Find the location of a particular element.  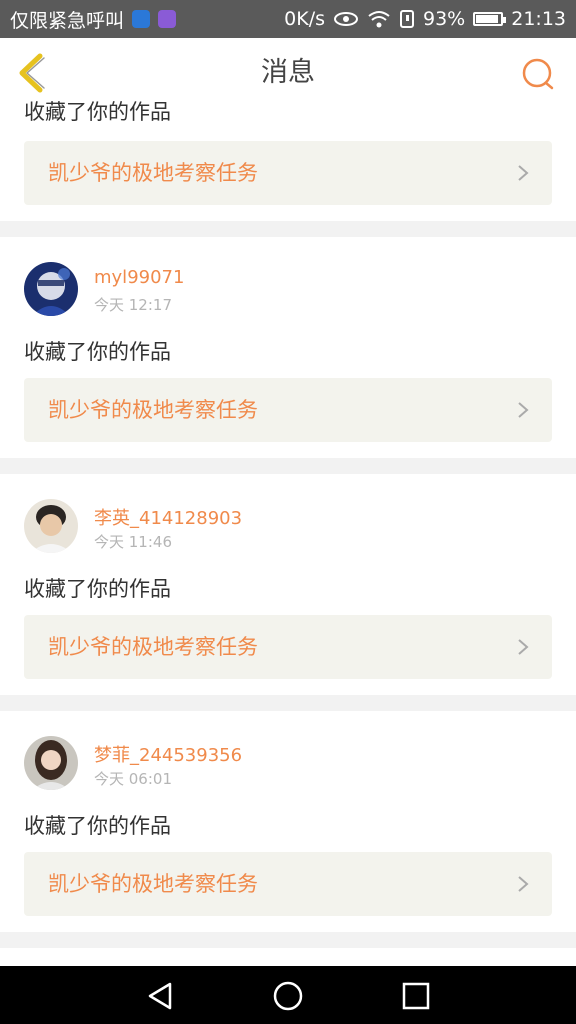

timestamp: 今天 12:17 is located at coordinates (133, 305).